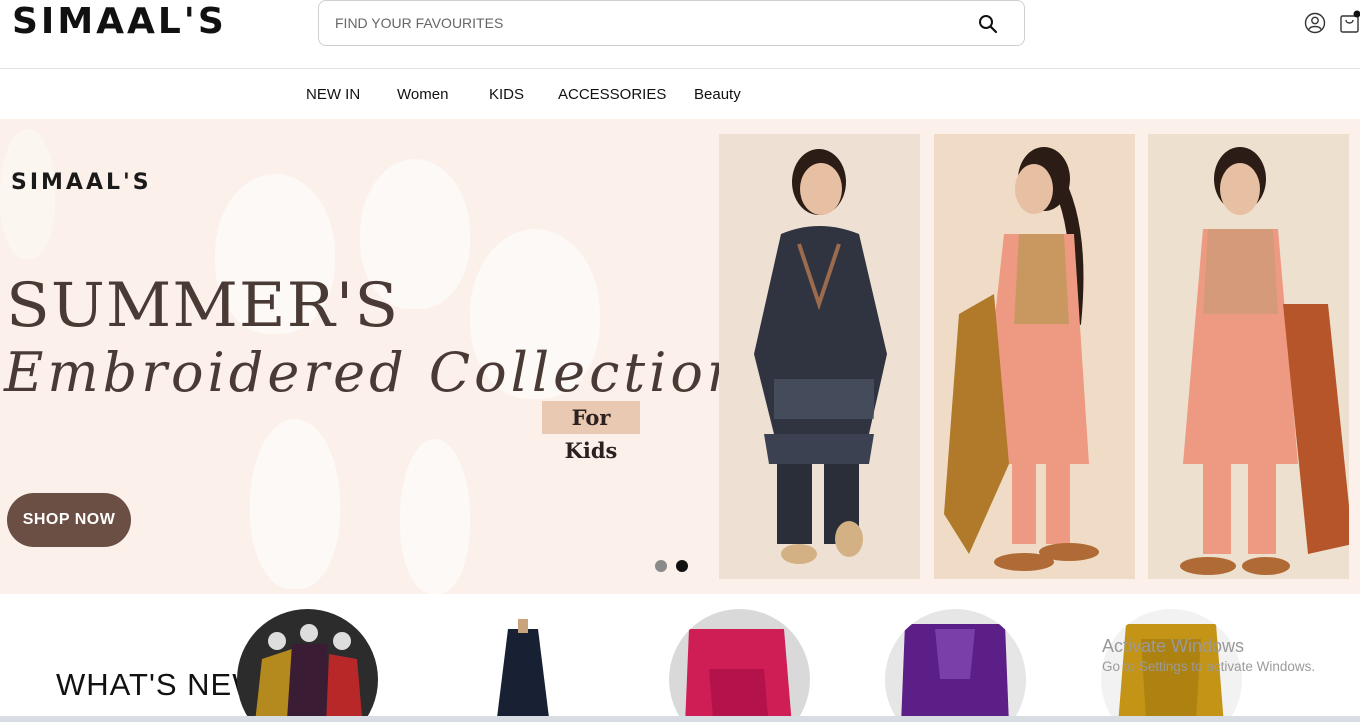 The height and width of the screenshot is (722, 1360). Describe the element at coordinates (69, 520) in the screenshot. I see `shop-now-button: SHOP NOW` at that location.